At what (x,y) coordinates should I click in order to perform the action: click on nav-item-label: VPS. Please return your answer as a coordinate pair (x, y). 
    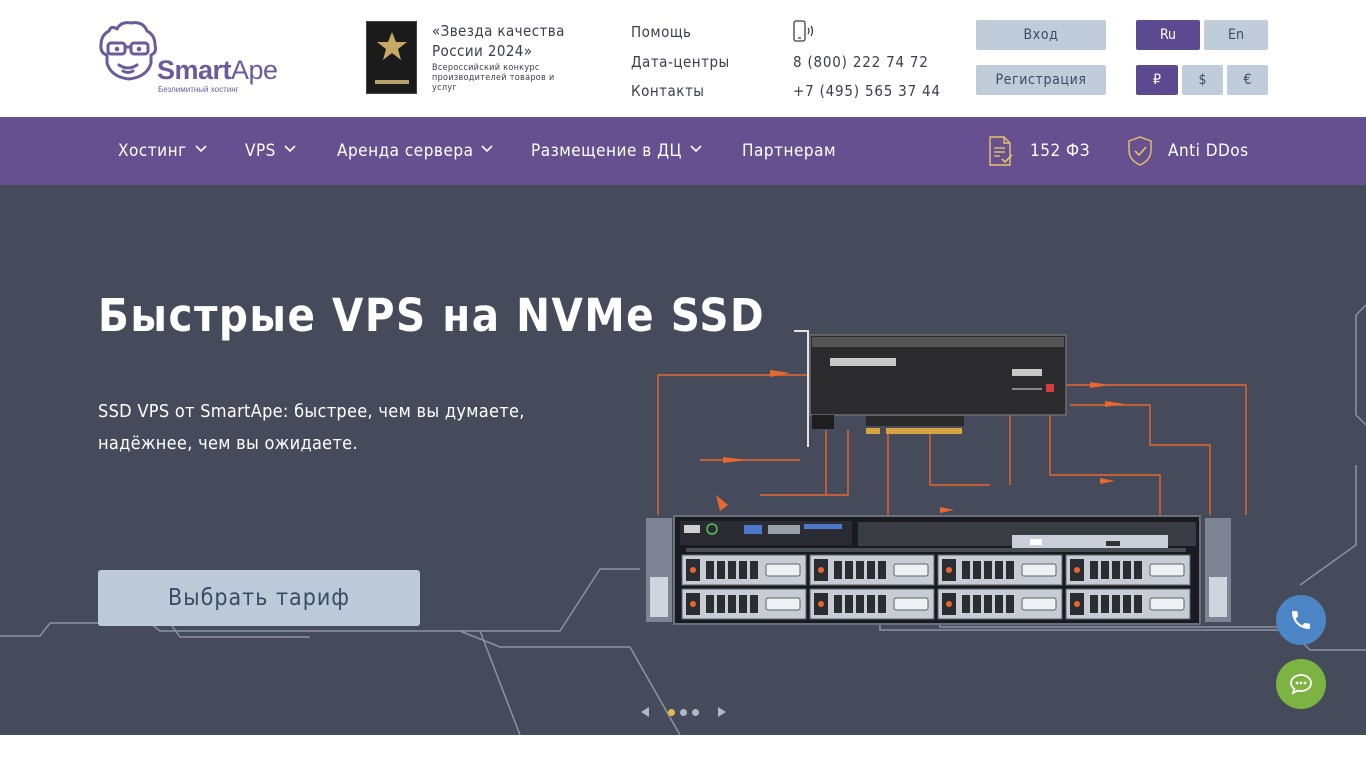
    Looking at the image, I should click on (260, 151).